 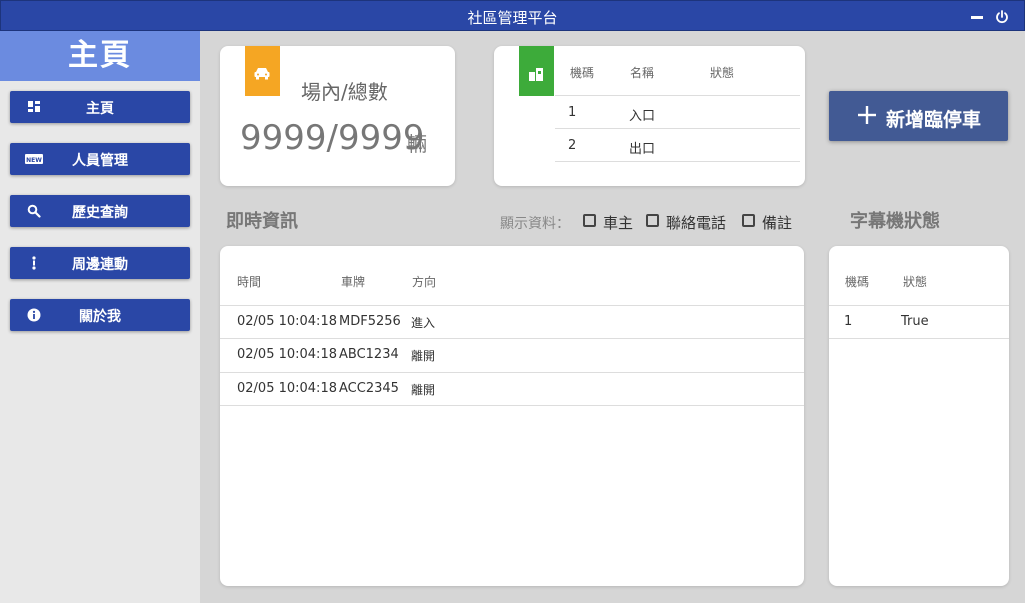 I want to click on sidebar-item-history: 歷史查詢, so click(x=100, y=211).